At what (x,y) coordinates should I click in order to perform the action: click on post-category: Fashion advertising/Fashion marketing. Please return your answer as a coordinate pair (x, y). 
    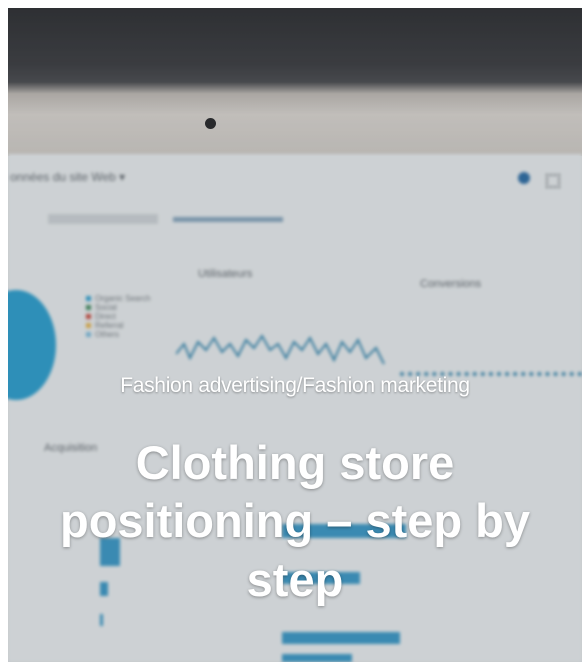
    Looking at the image, I should click on (295, 386).